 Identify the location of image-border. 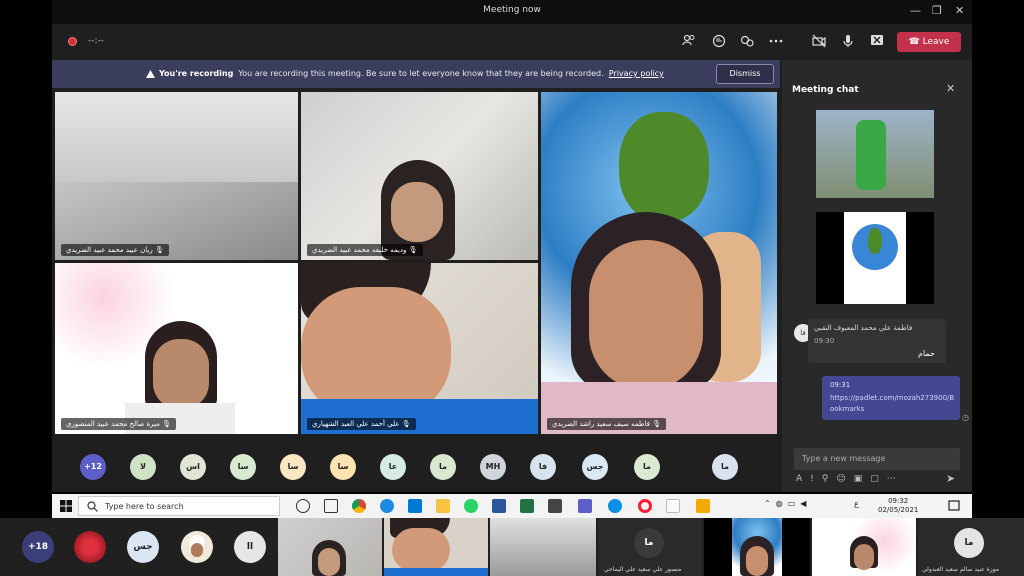
(920, 258).